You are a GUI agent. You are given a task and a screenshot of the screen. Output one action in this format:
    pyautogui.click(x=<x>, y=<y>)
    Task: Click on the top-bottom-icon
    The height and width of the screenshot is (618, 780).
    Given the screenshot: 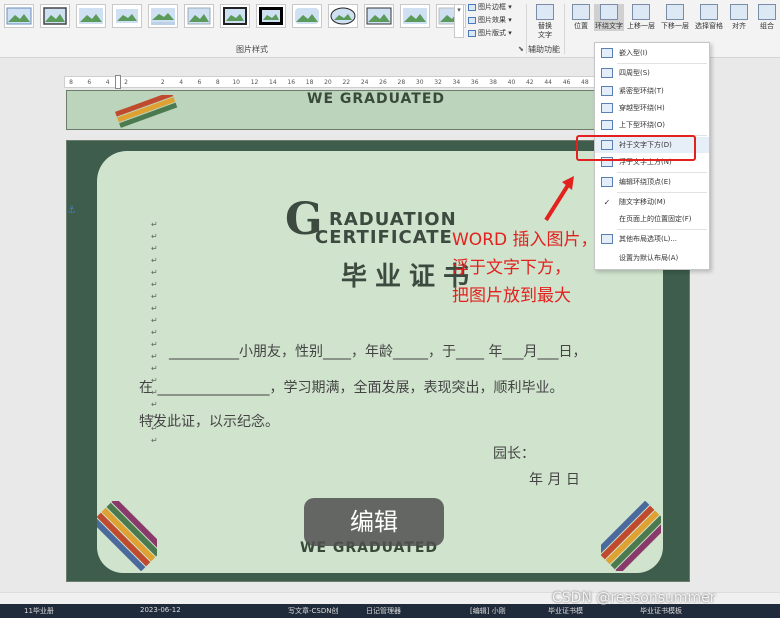 What is the action you would take?
    pyautogui.click(x=607, y=125)
    